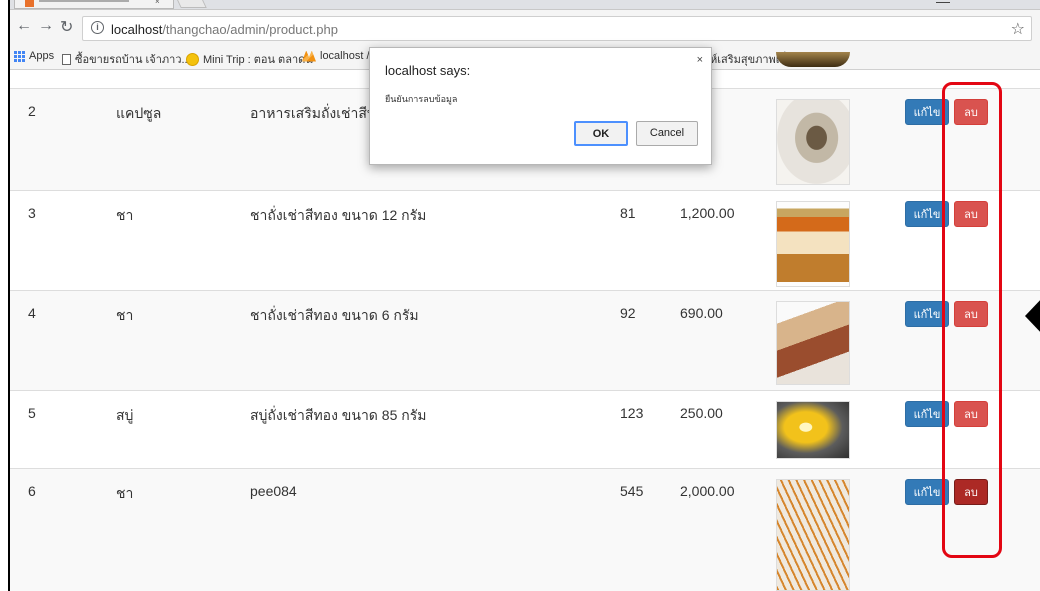 This screenshot has height=591, width=1040. I want to click on minimize-icon, so click(943, 2).